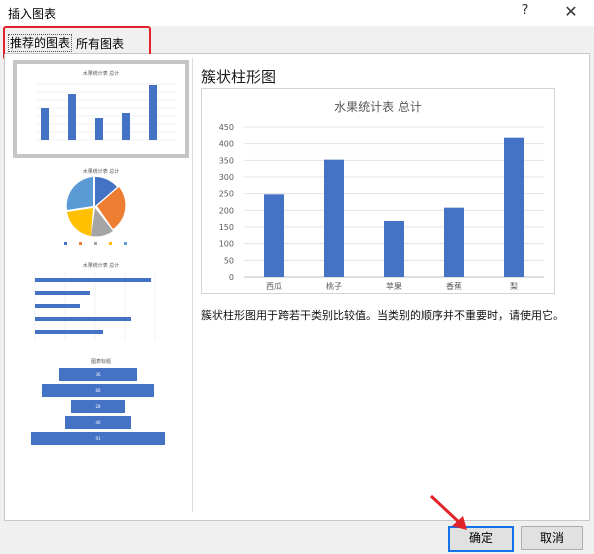  What do you see at coordinates (226, 227) in the screenshot?
I see `y-tick-label: 150` at bounding box center [226, 227].